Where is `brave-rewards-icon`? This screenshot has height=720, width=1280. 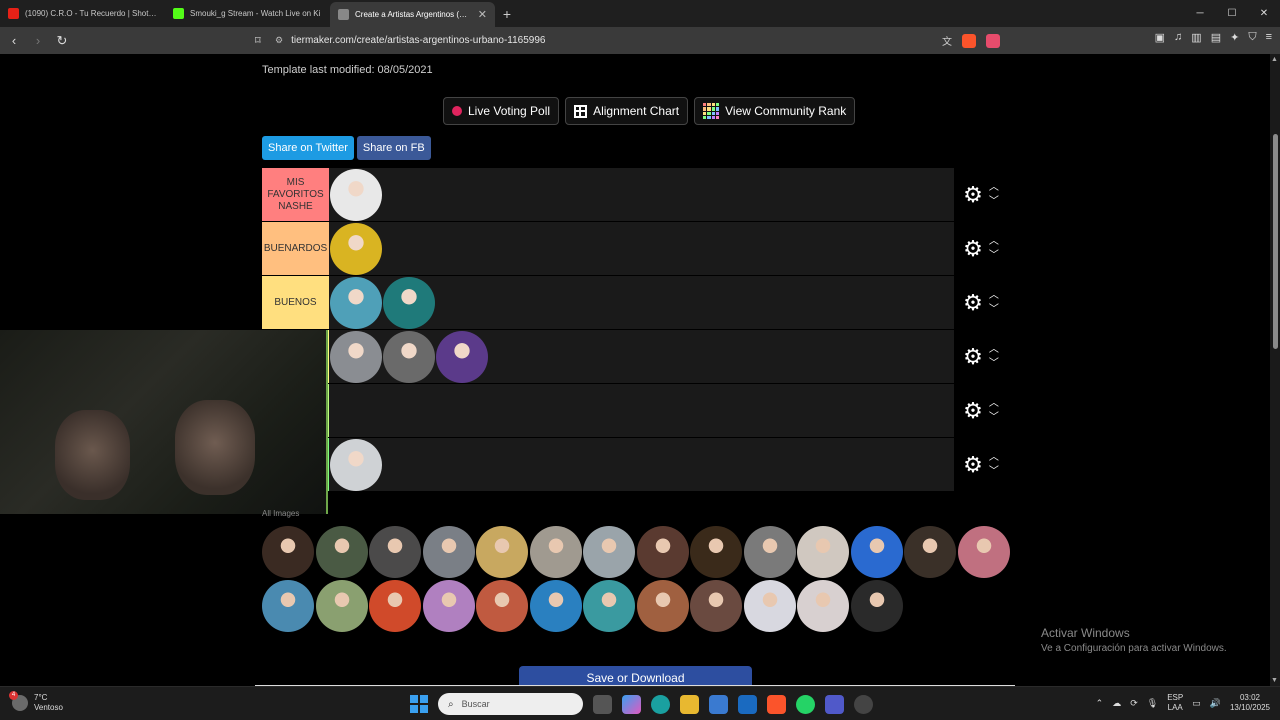
brave-rewards-icon is located at coordinates (993, 40).